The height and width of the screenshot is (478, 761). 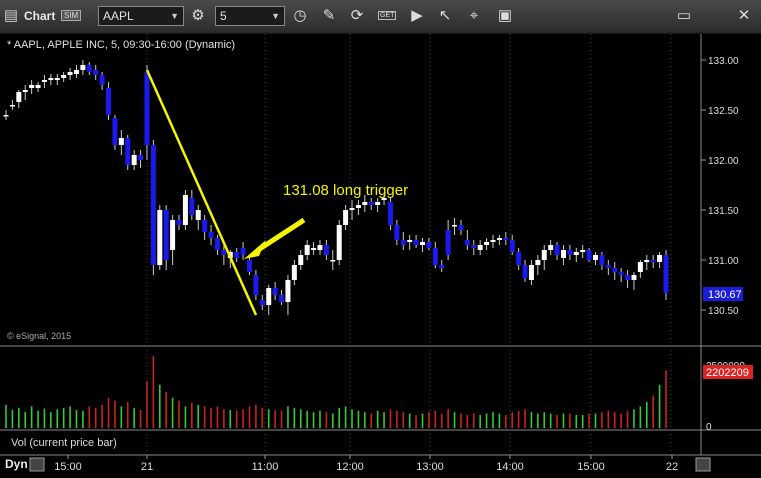 What do you see at coordinates (37, 464) in the screenshot?
I see `dyn-lock-icon` at bounding box center [37, 464].